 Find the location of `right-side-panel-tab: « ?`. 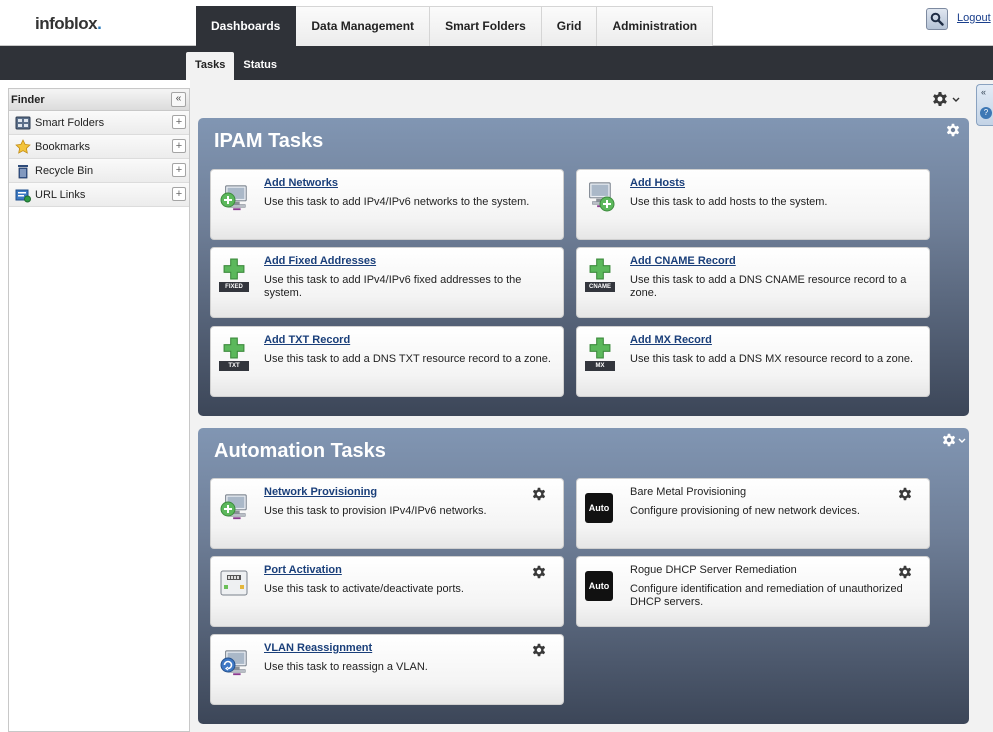

right-side-panel-tab: « ? is located at coordinates (984, 105).